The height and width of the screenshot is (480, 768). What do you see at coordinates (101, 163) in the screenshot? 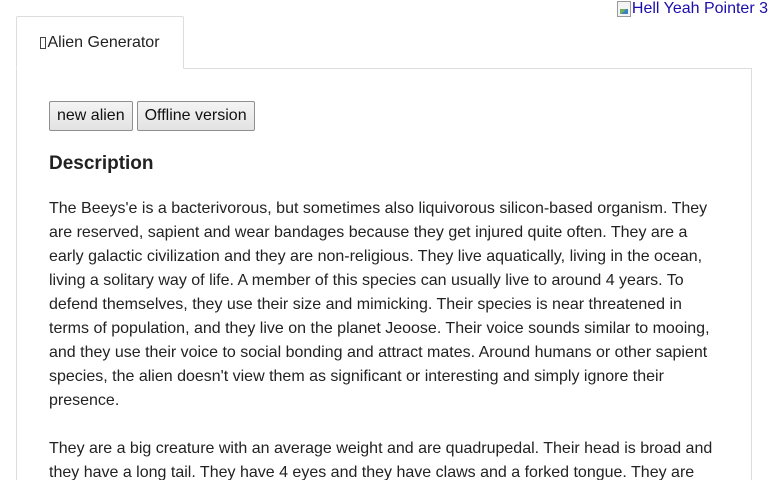
I see `description-heading: Description` at bounding box center [101, 163].